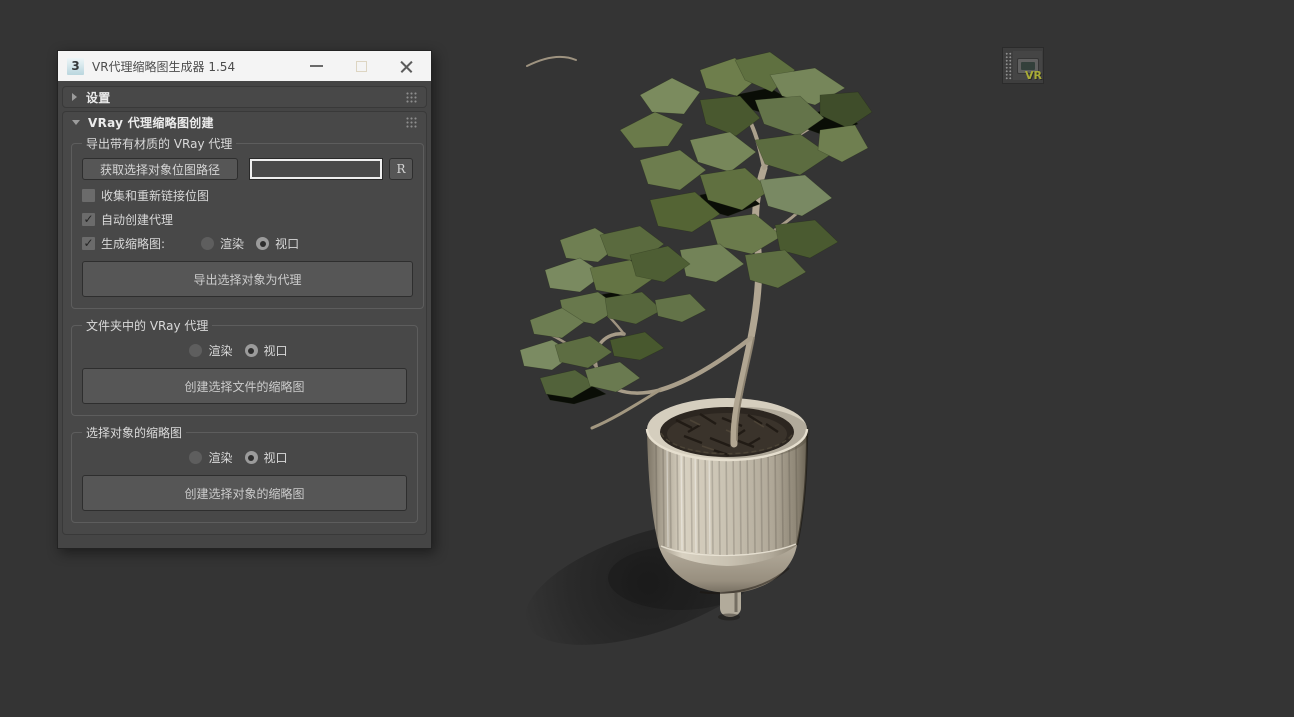 The image size is (1294, 717). Describe the element at coordinates (232, 243) in the screenshot. I see `export-render-label: 渲染` at that location.